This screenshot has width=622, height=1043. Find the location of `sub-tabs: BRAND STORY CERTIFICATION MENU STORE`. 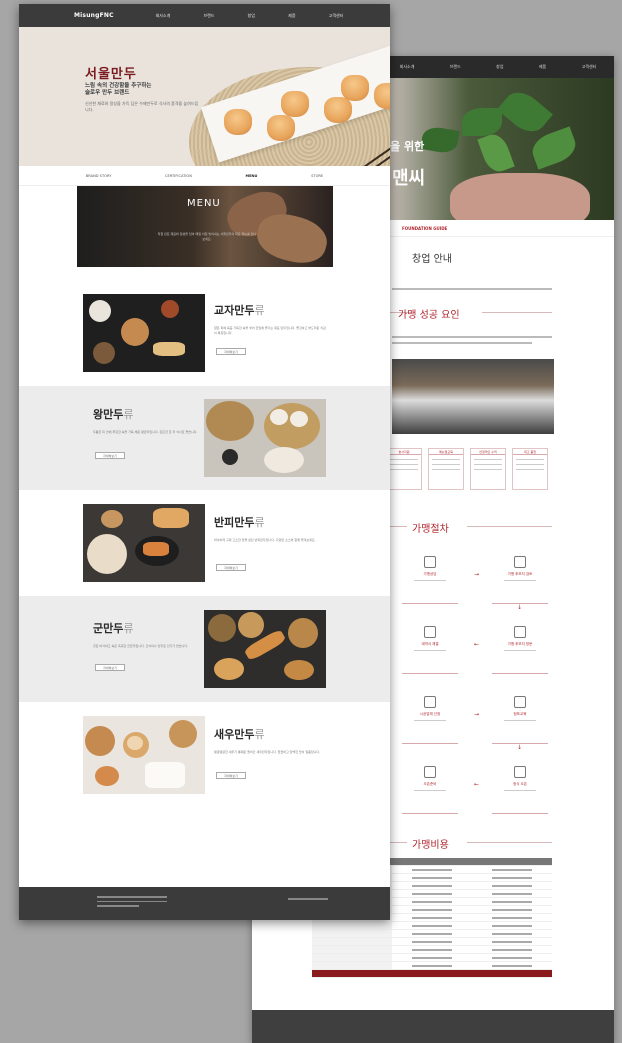

sub-tabs: BRAND STORY CERTIFICATION MENU STORE is located at coordinates (204, 176).